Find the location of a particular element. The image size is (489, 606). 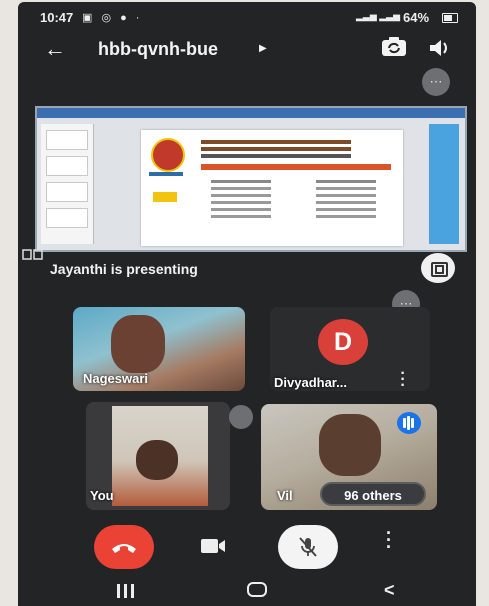

chevron-right-icon: ▶ is located at coordinates (263, 48).